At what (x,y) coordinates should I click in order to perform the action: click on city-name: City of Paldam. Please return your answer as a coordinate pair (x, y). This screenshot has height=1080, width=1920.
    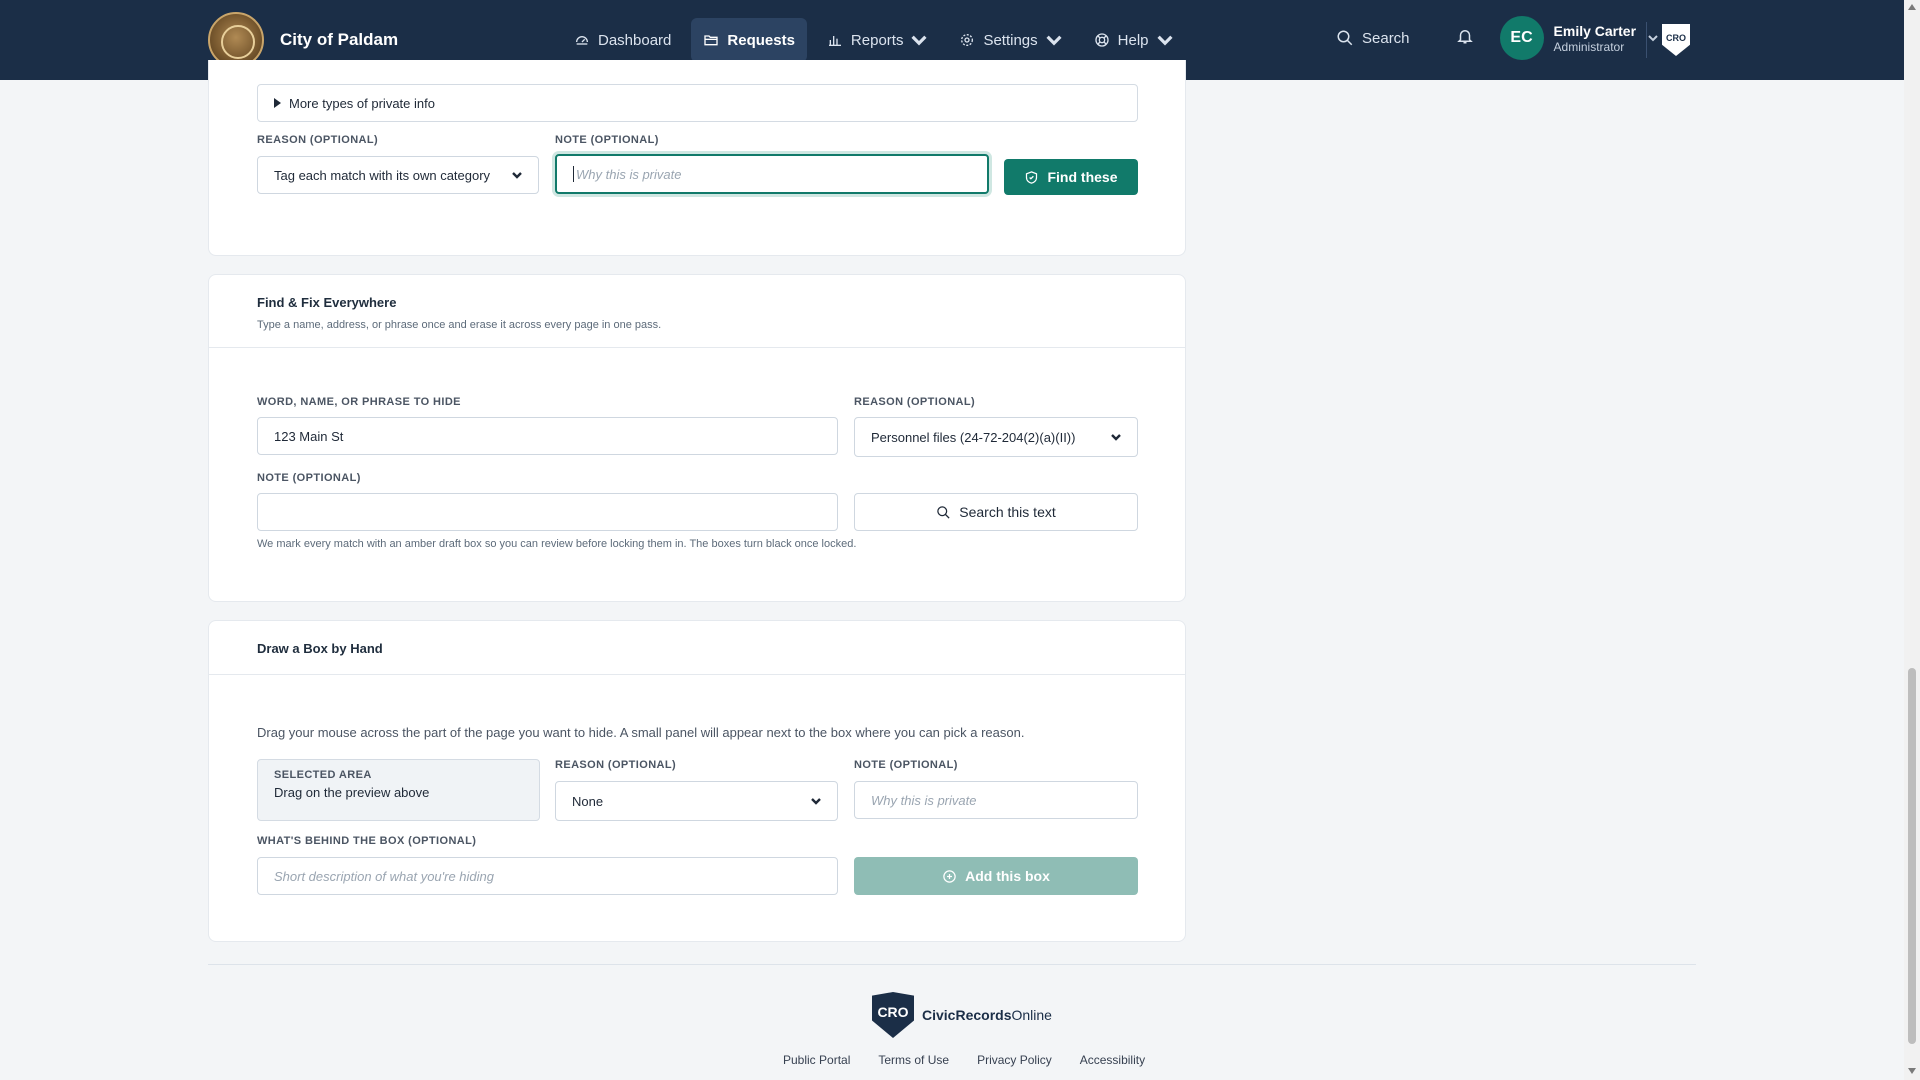
    Looking at the image, I should click on (339, 39).